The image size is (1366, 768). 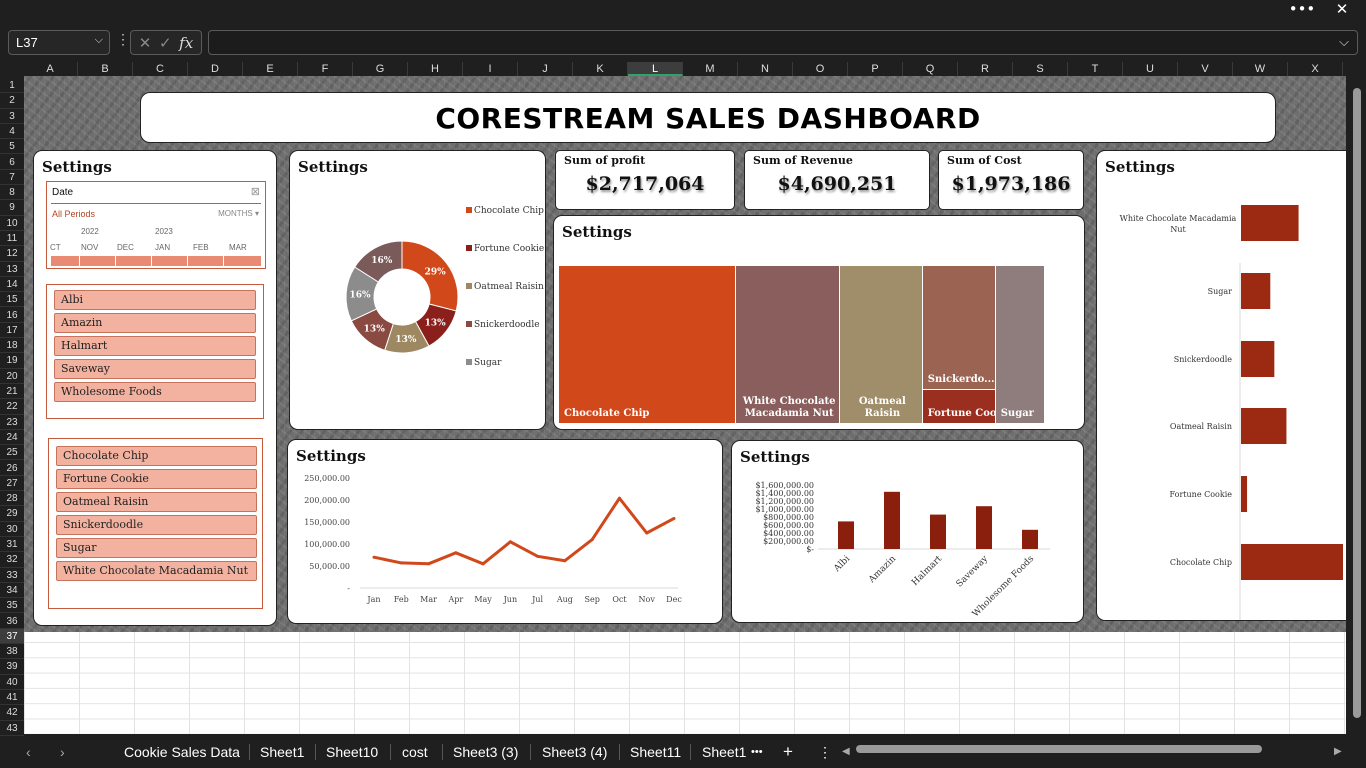 I want to click on slicer-item-amazin: Amazin, so click(x=155, y=323).